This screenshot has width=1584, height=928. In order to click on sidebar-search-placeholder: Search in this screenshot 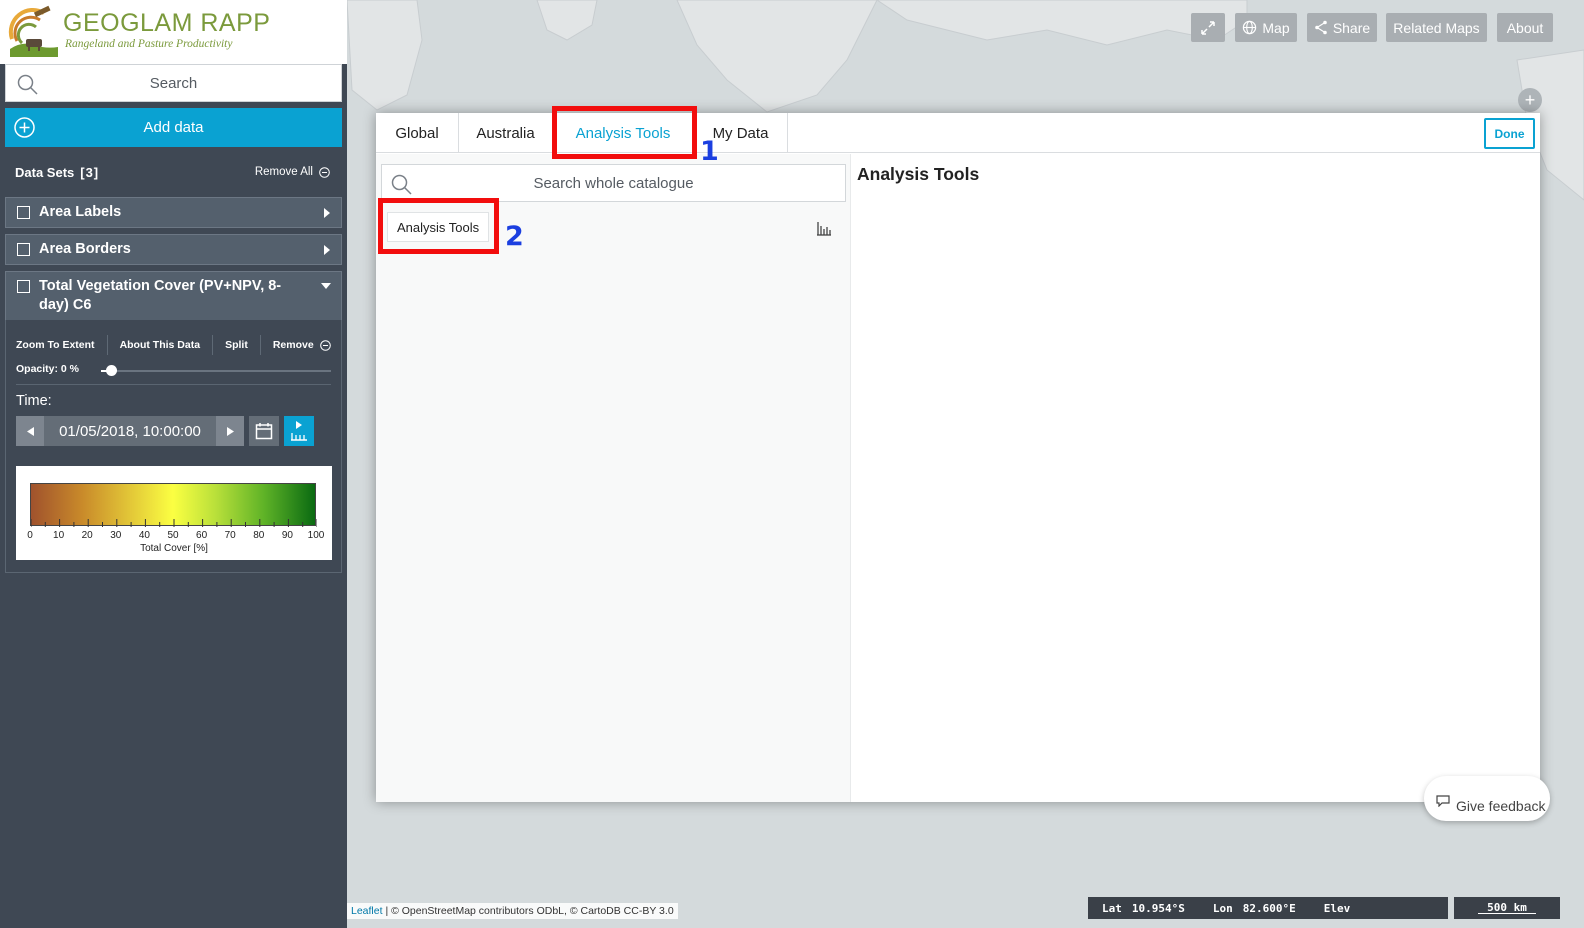, I will do `click(173, 83)`.